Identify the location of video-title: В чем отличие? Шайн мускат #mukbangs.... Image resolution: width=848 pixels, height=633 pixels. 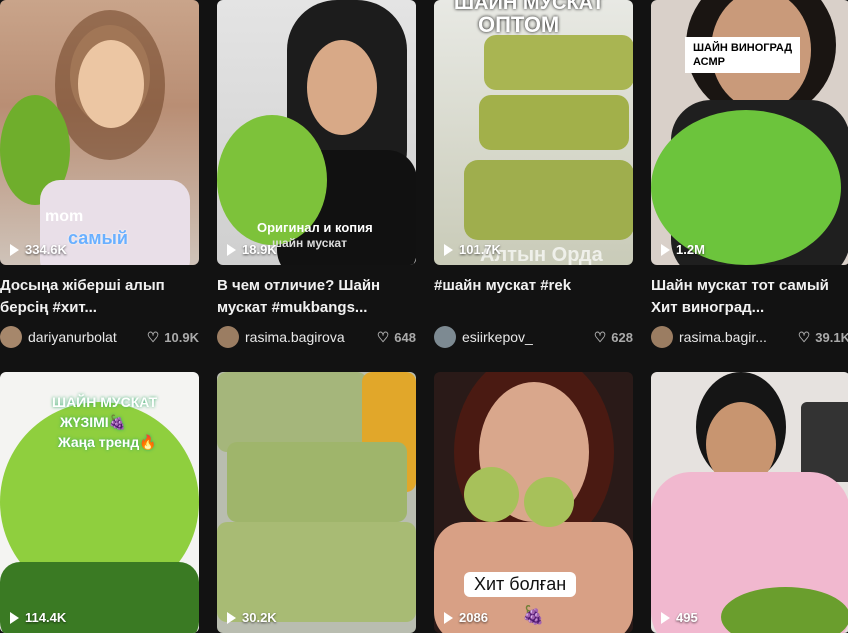
(316, 297).